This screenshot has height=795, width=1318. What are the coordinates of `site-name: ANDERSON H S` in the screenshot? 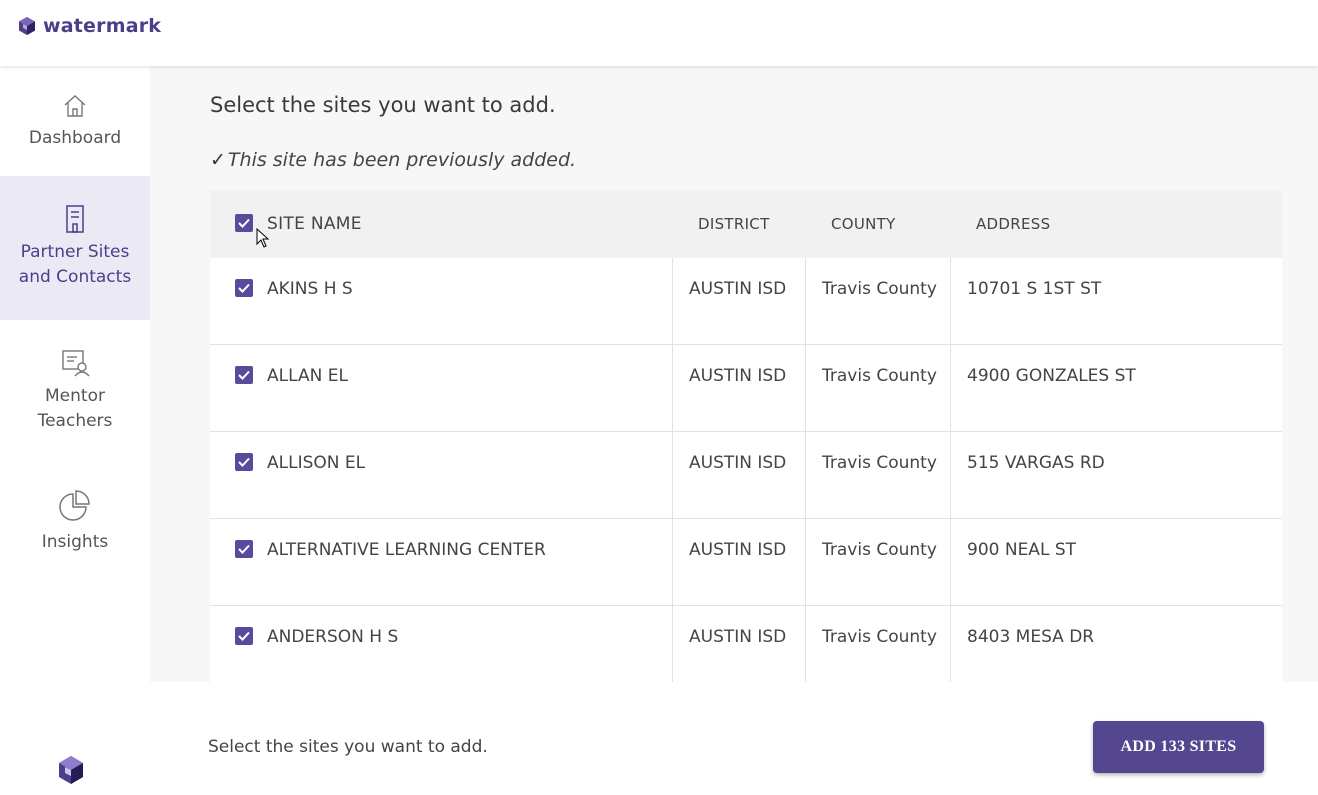 It's located at (333, 637).